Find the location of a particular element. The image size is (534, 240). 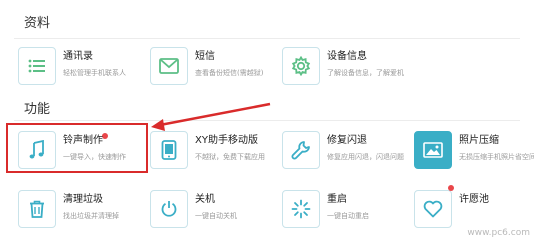

watermark: www.pc6.com is located at coordinates (498, 233).